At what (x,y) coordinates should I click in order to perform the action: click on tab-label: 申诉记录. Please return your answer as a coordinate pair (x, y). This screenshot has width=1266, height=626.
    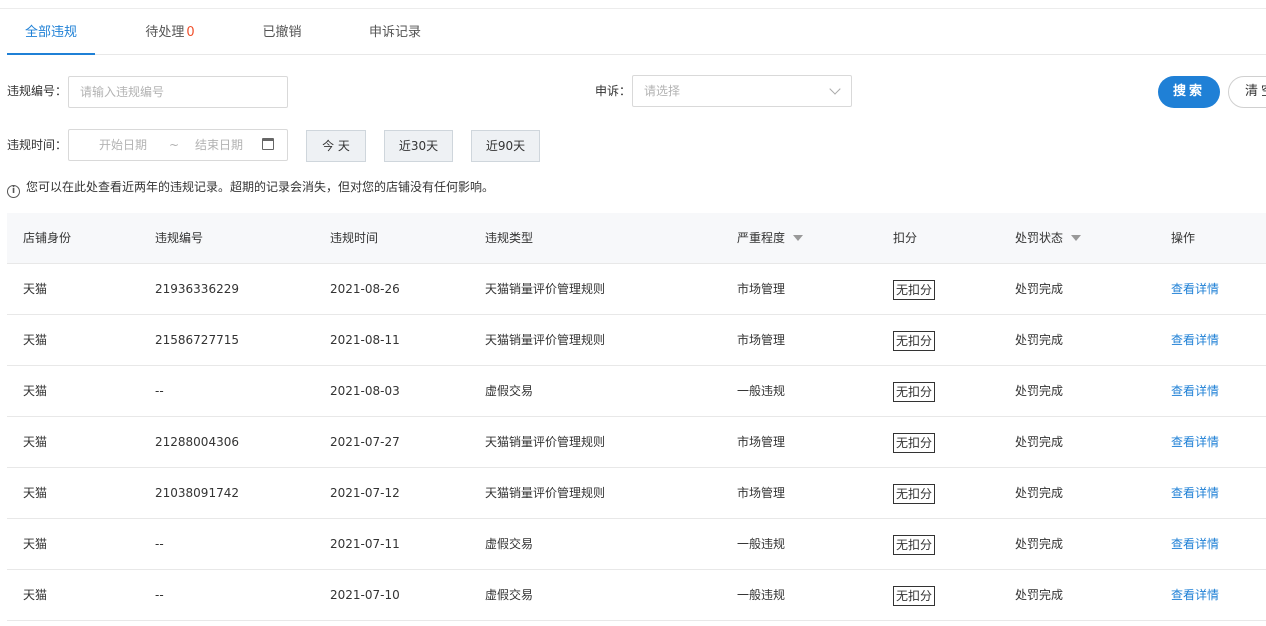
    Looking at the image, I should click on (394, 32).